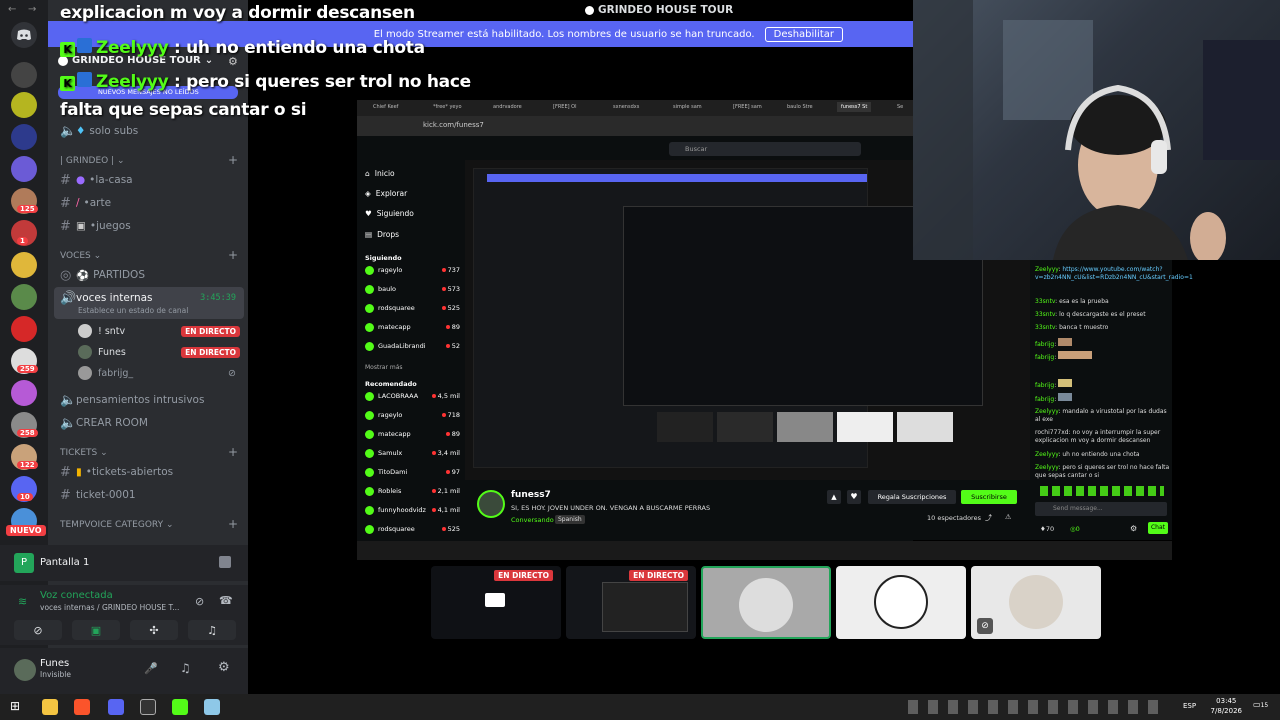  Describe the element at coordinates (150, 275) in the screenshot. I see `voice-partidos: ◎ ⚽ PARTIDOS` at that location.